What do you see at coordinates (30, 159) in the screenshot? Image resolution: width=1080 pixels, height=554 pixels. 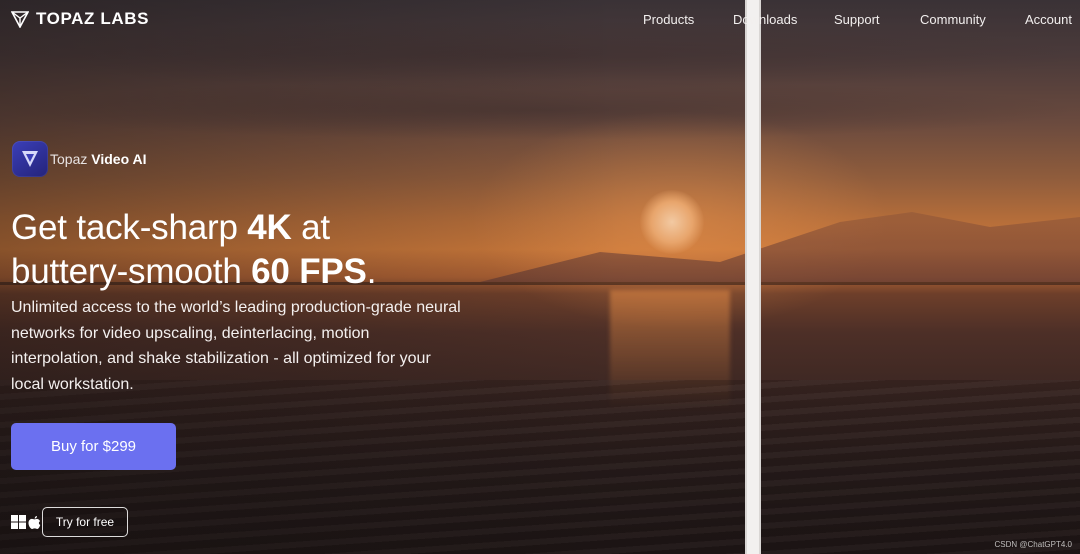 I see `play-triangle-icon` at bounding box center [30, 159].